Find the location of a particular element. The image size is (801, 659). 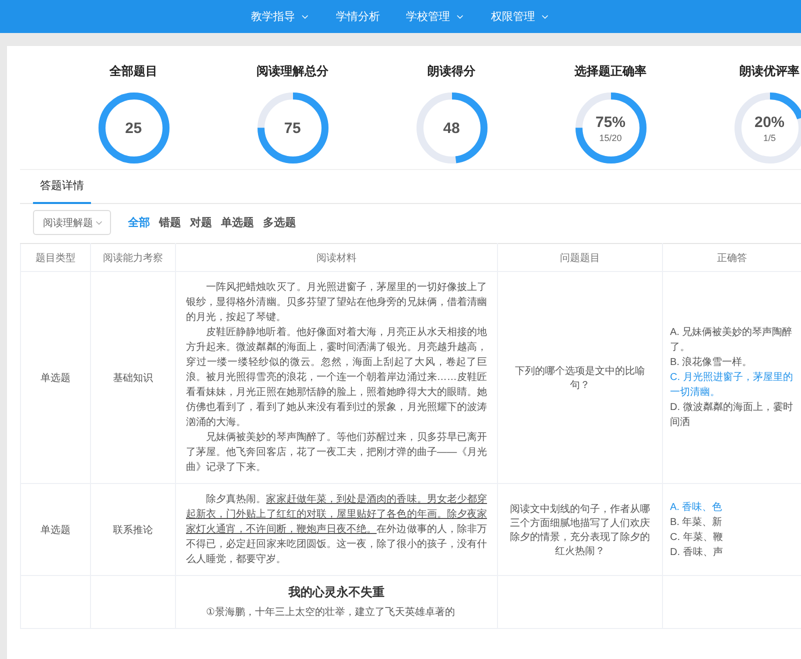

column-header: 阅读材料 is located at coordinates (337, 258).